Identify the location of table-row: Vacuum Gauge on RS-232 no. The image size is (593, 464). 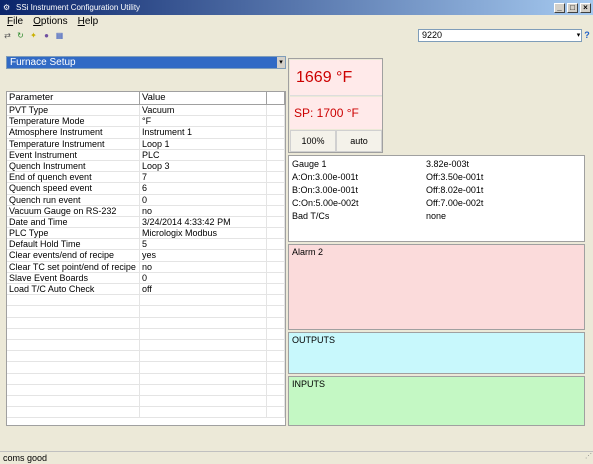
(146, 211).